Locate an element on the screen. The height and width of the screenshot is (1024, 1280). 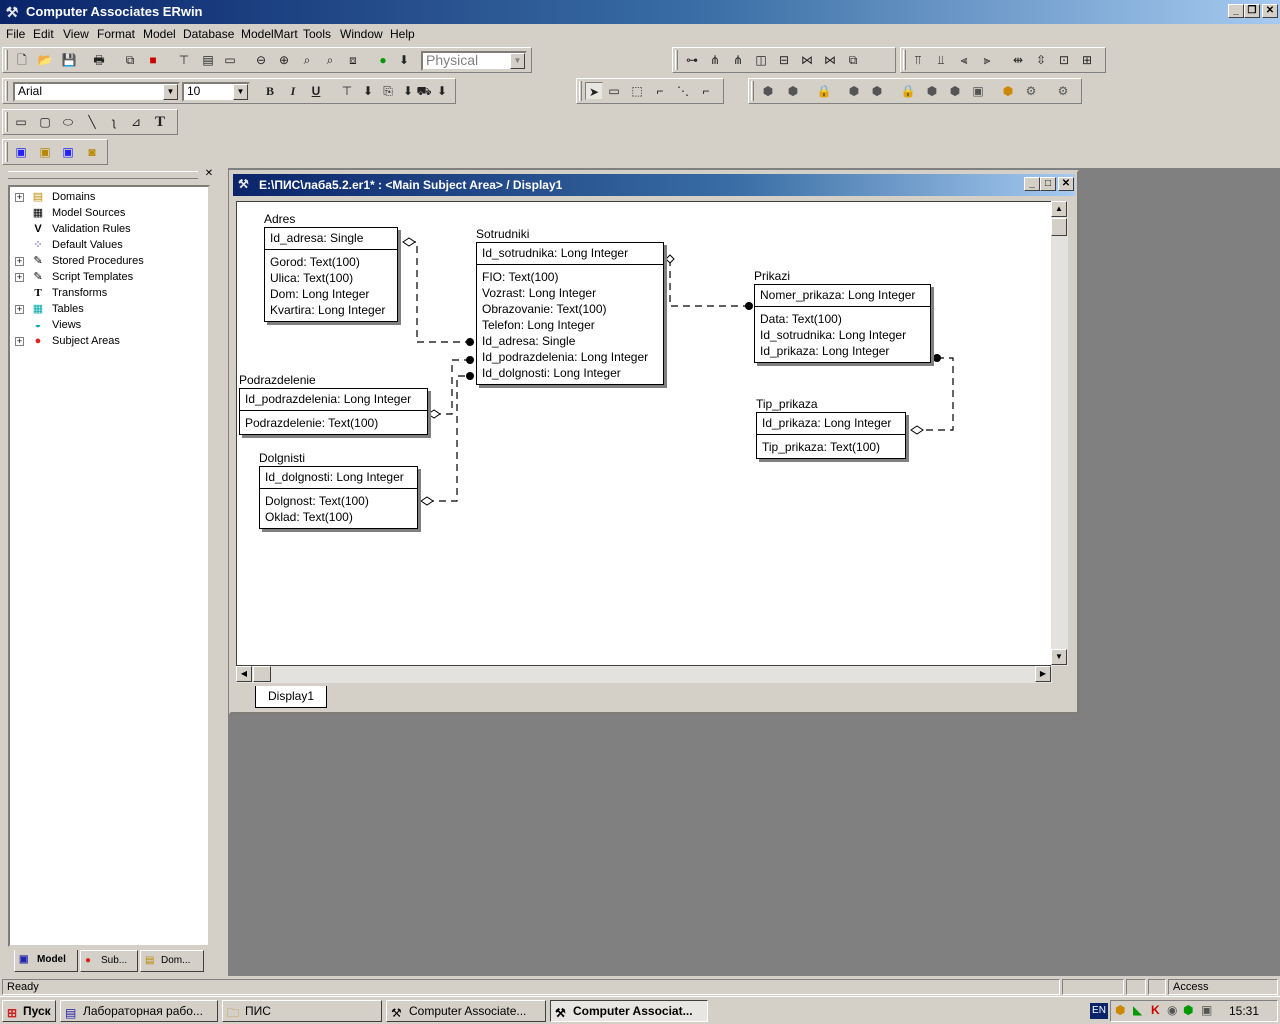
zoom-page-icon: ⧈ is located at coordinates (353, 60).